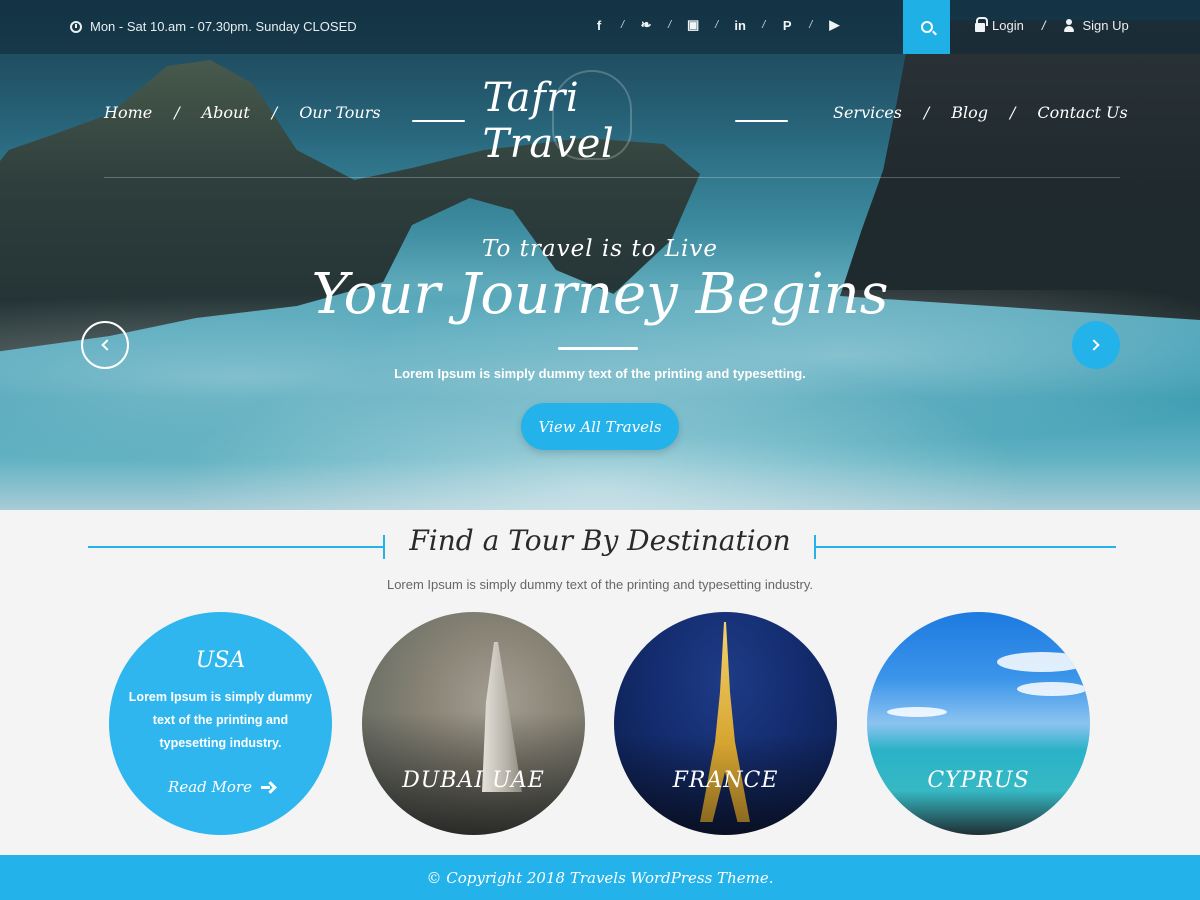 This screenshot has height=900, width=1200. Describe the element at coordinates (978, 723) in the screenshot. I see `destination-card-cyprus: CYPRUS` at that location.